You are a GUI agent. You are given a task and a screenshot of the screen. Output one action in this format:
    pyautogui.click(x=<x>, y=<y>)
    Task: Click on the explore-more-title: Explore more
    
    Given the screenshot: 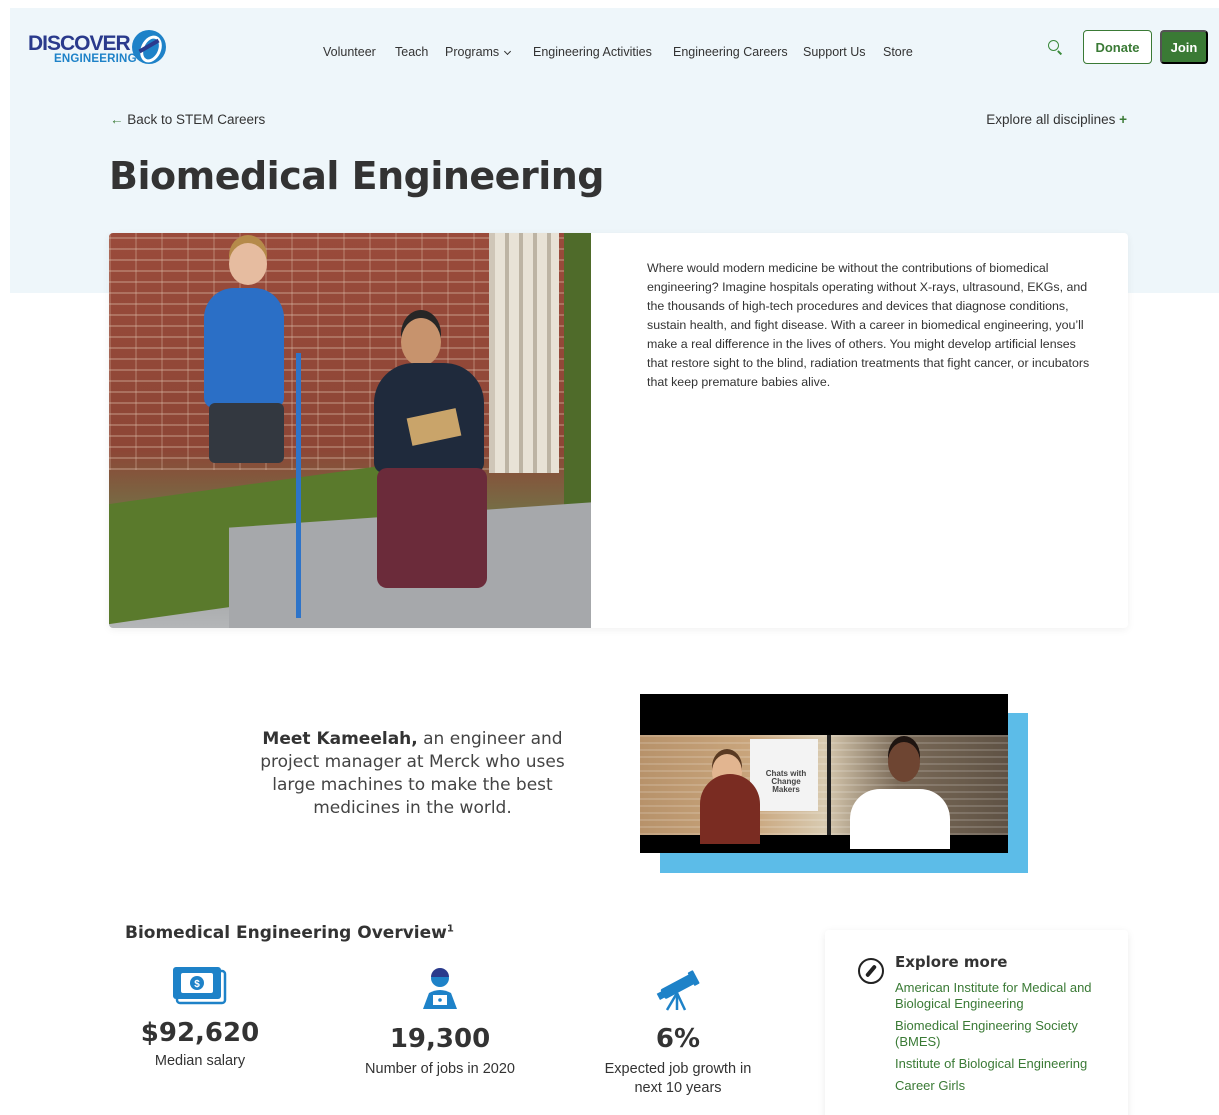 What is the action you would take?
    pyautogui.click(x=951, y=962)
    